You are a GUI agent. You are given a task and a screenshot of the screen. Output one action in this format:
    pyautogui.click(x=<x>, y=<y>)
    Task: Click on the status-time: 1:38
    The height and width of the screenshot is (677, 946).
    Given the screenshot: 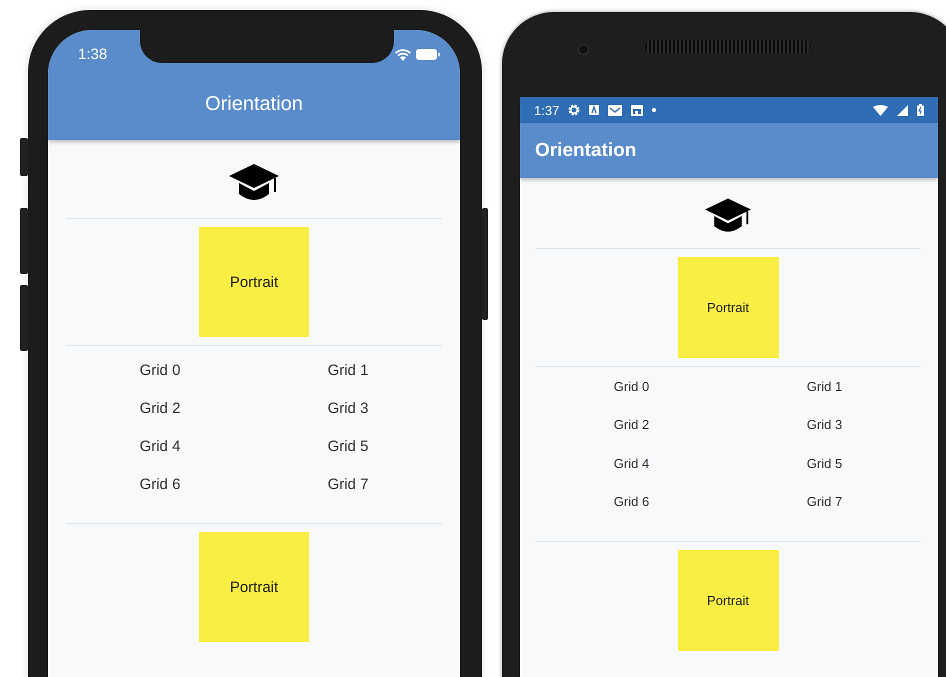 What is the action you would take?
    pyautogui.click(x=93, y=54)
    